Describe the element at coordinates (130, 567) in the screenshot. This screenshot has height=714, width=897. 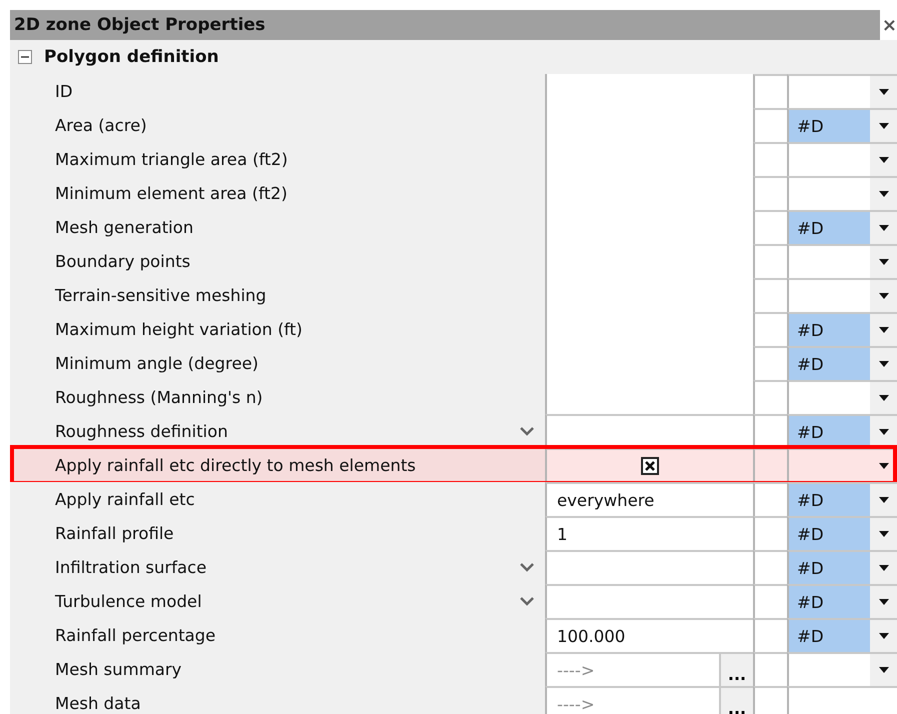
I see `property-label: Infiltration surface` at that location.